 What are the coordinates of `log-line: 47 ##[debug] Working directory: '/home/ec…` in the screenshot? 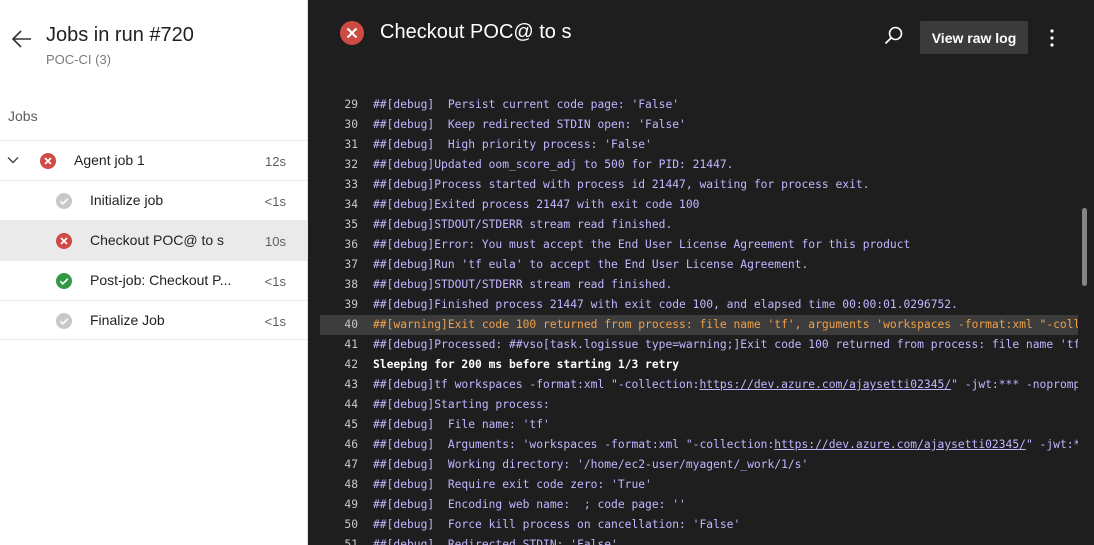 It's located at (699, 465).